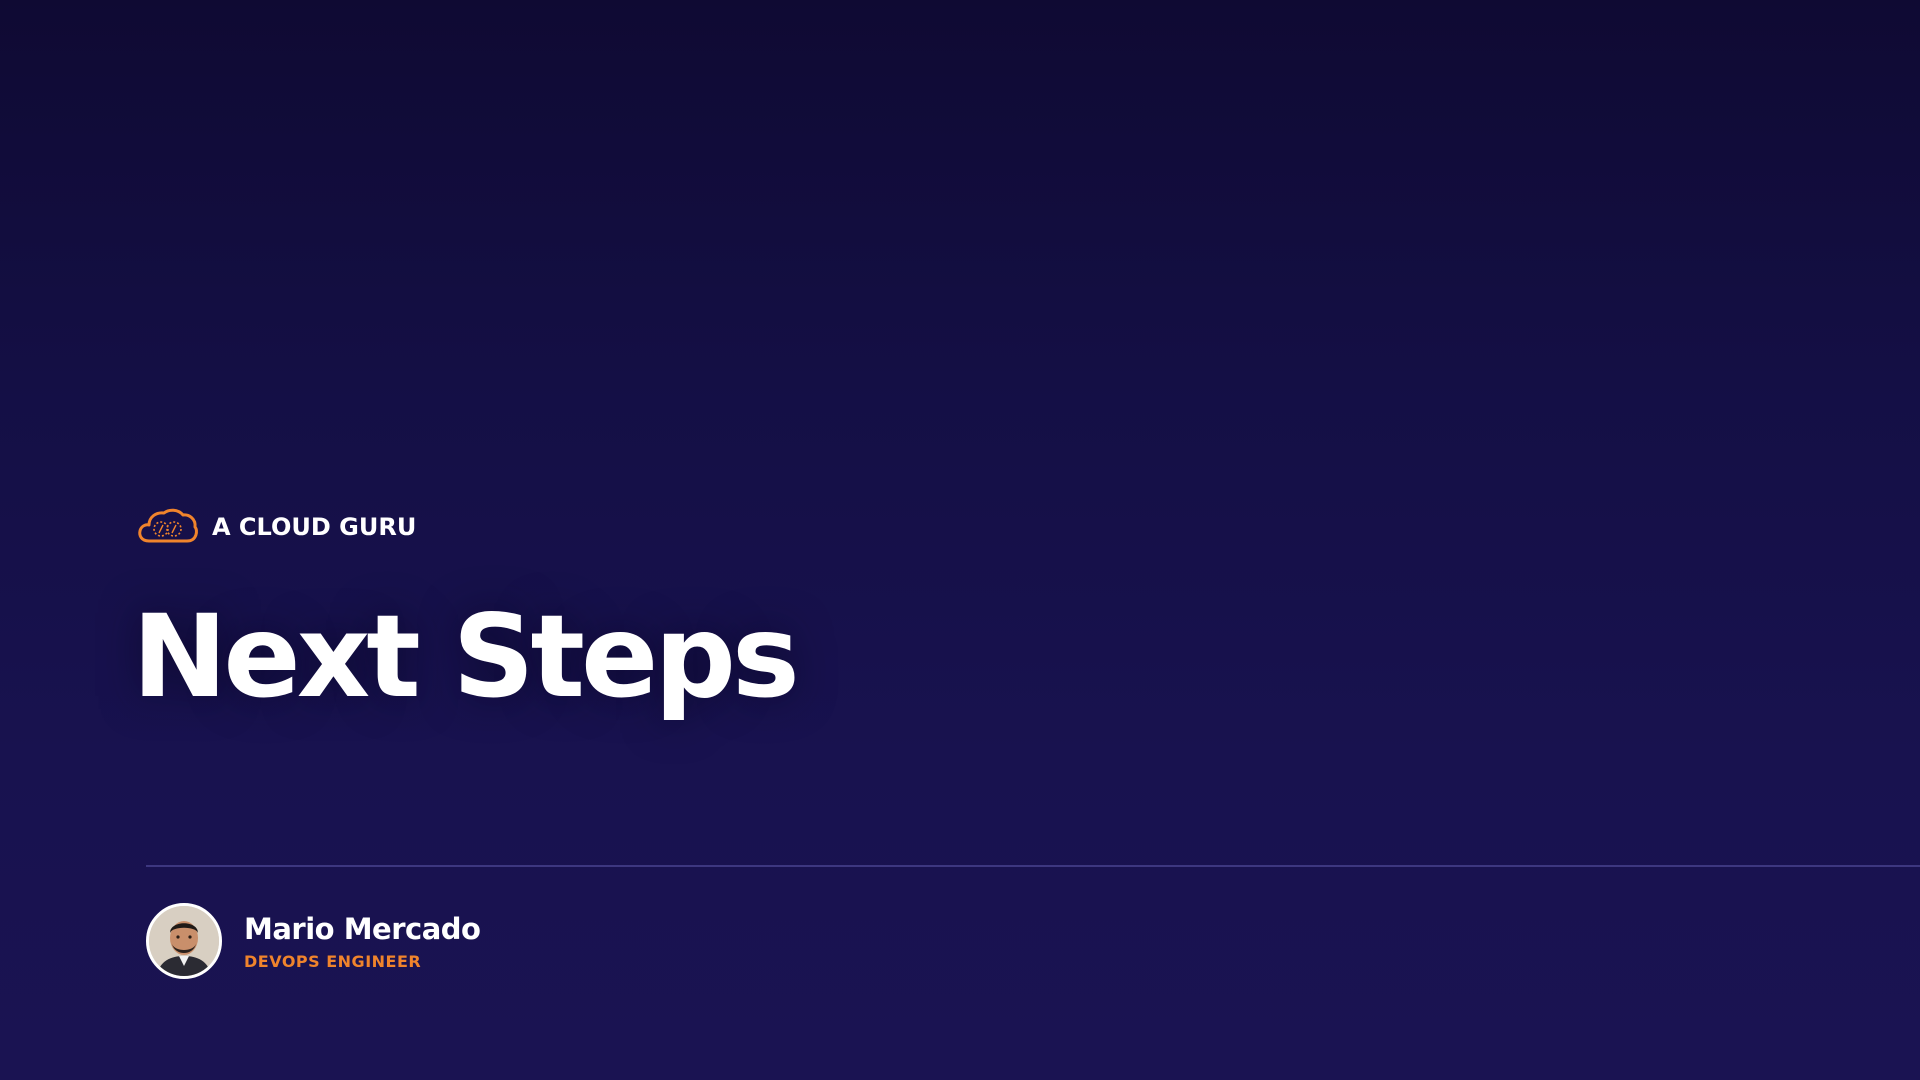 This screenshot has height=1080, width=1920. I want to click on presenter-name: Mario Mercado, so click(362, 928).